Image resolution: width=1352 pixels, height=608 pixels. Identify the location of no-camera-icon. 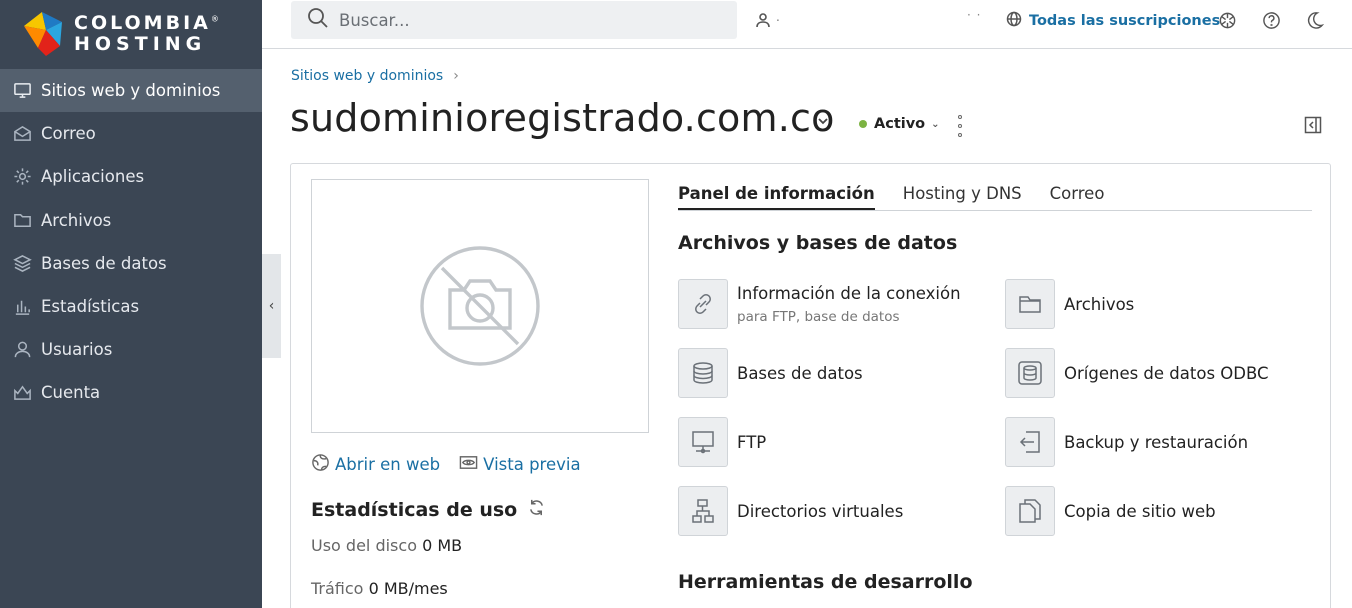
(480, 306).